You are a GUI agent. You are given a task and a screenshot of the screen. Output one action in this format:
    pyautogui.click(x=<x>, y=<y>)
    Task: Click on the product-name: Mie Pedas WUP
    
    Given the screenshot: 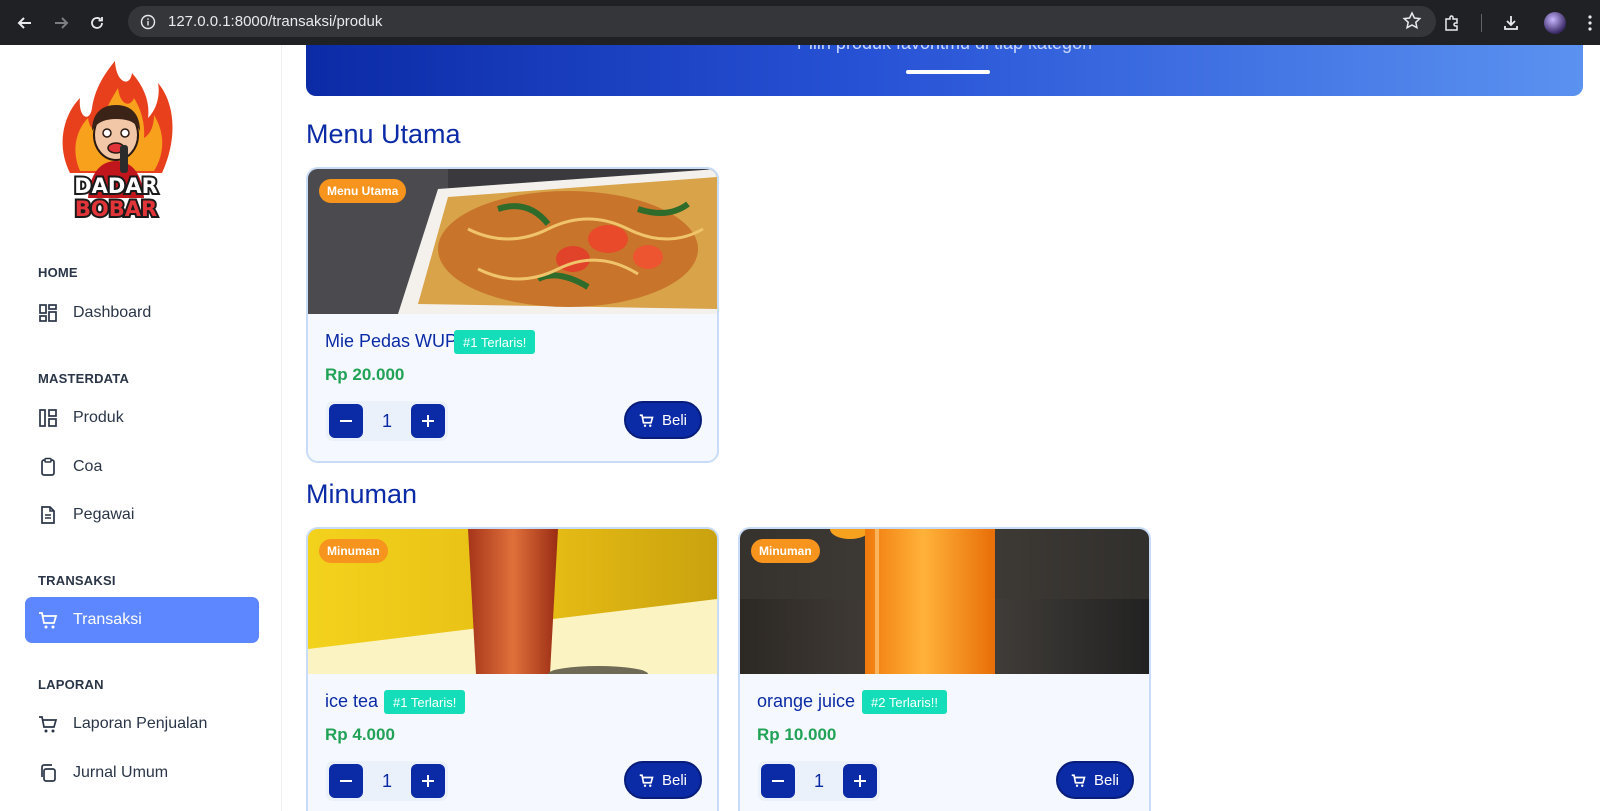 What is the action you would take?
    pyautogui.click(x=391, y=341)
    